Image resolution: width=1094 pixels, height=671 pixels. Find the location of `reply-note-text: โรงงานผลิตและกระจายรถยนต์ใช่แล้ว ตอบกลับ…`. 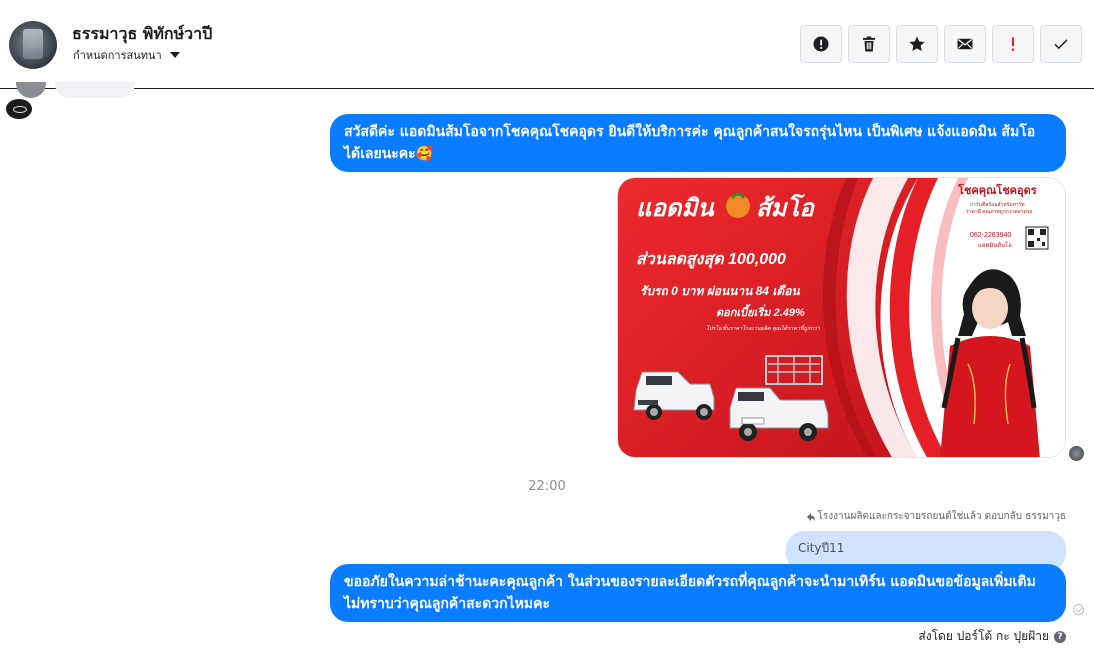

reply-note-text: โรงงานผลิตและกระจายรถยนต์ใช่แล้ว ตอบกลับ… is located at coordinates (942, 516).